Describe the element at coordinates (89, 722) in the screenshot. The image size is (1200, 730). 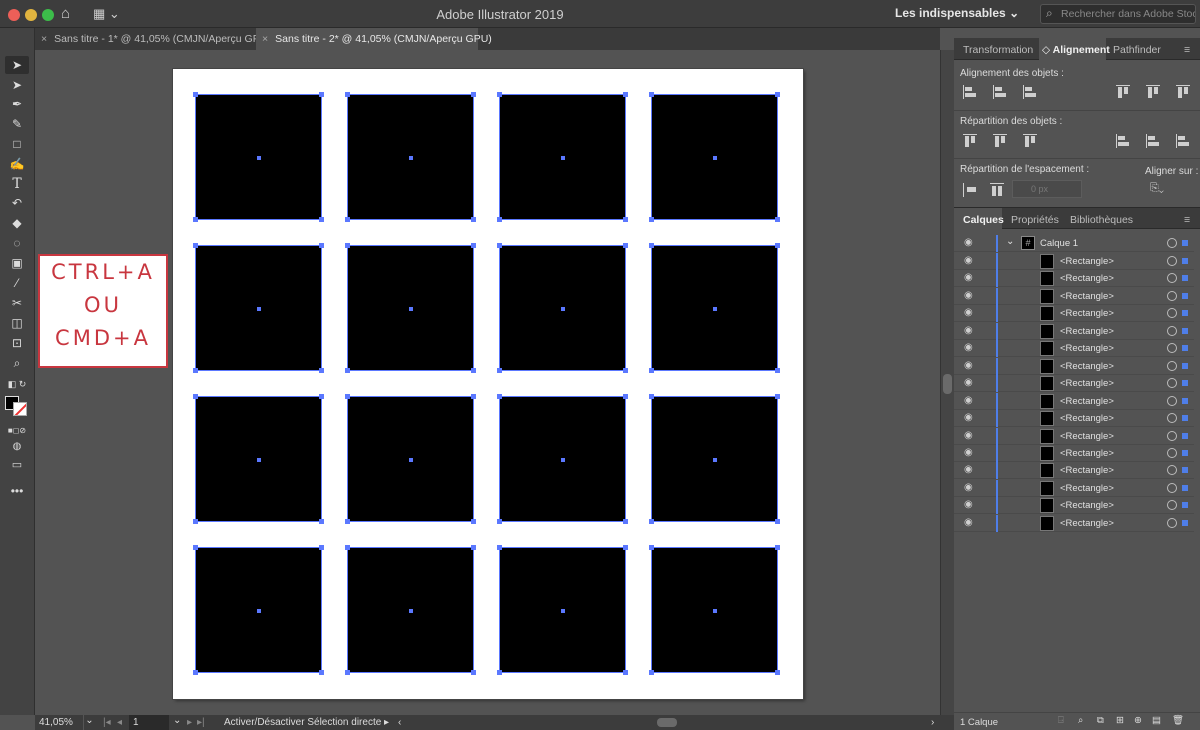
I see `zoom-dropdown-icon: ⌄` at that location.